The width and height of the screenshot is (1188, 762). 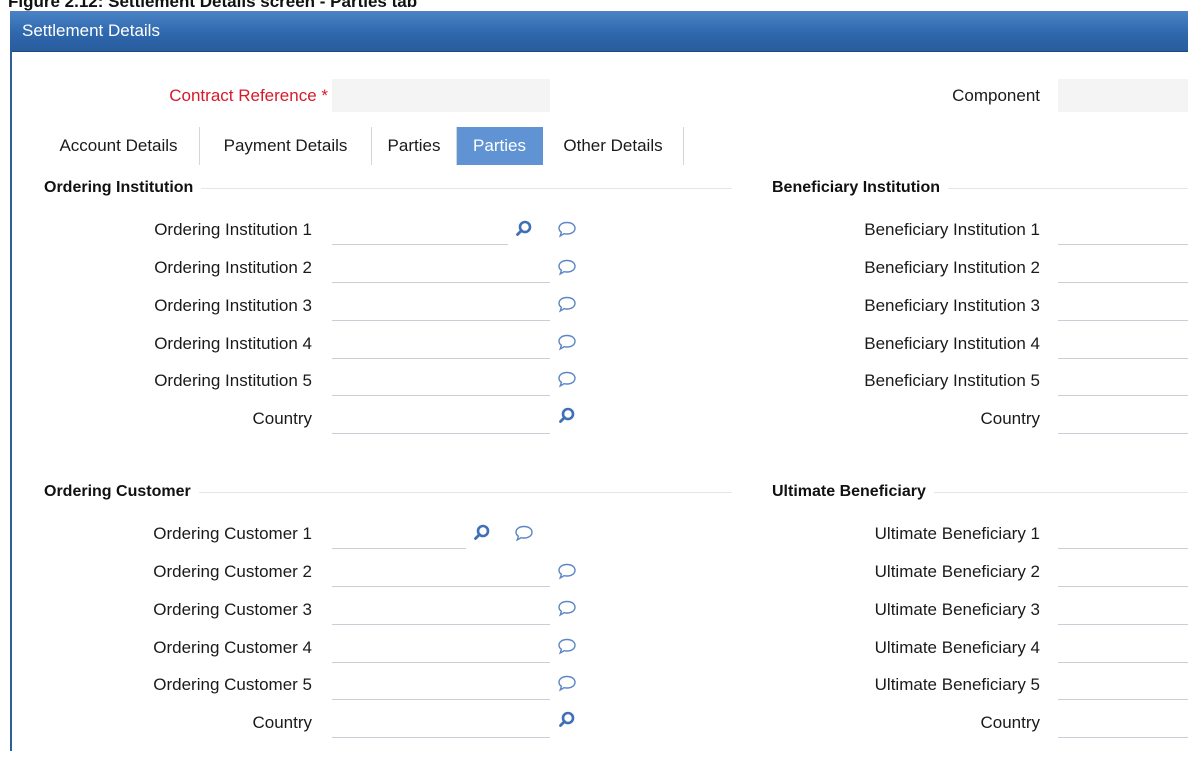 What do you see at coordinates (232, 684) in the screenshot?
I see `ordering-customer-5-label: Ordering Customer 5` at bounding box center [232, 684].